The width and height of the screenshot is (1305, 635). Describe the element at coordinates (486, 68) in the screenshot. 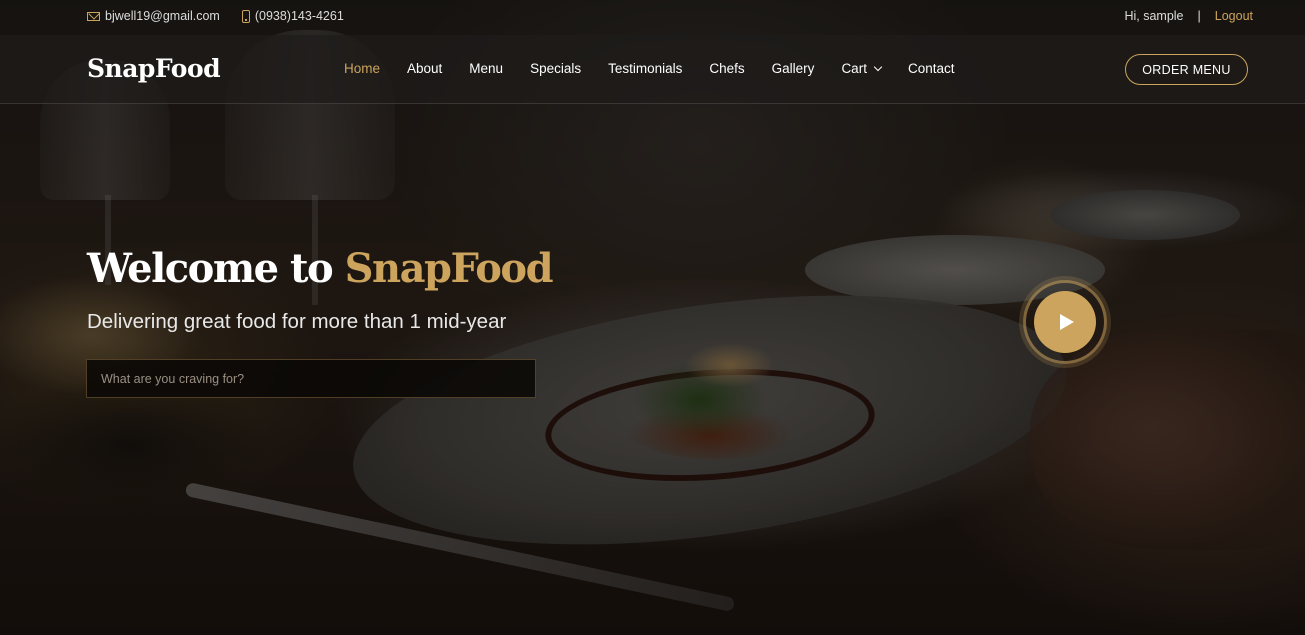

I see `nav-menu: Menu` at that location.